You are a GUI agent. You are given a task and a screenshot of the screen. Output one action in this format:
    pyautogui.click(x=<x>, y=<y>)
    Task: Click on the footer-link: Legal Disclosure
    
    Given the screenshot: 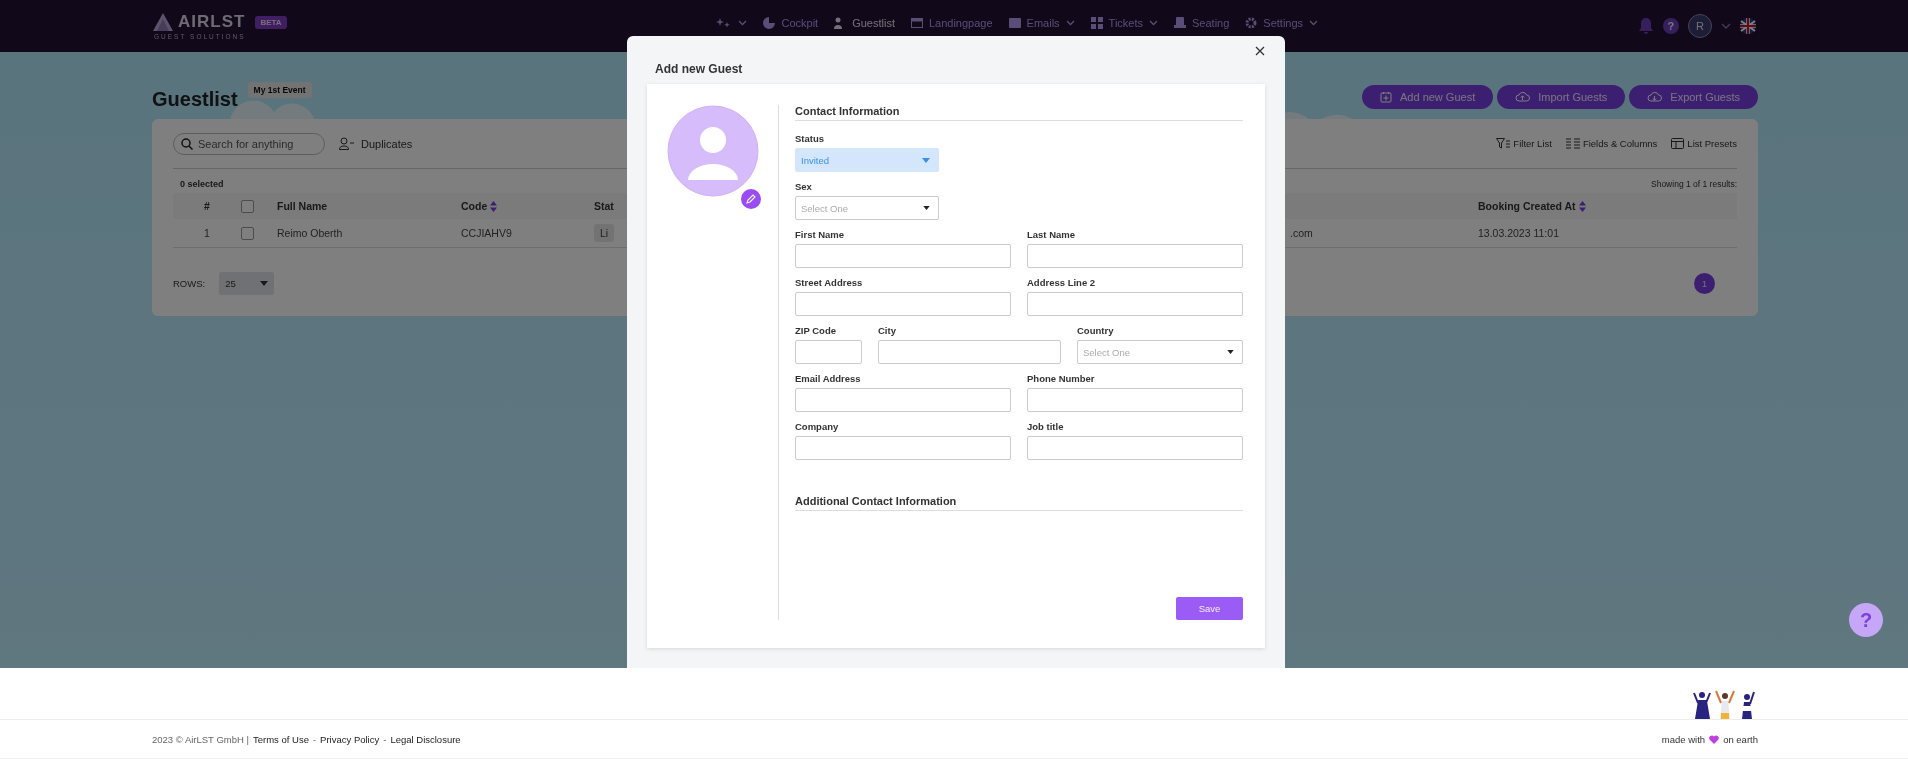 What is the action you would take?
    pyautogui.click(x=425, y=739)
    